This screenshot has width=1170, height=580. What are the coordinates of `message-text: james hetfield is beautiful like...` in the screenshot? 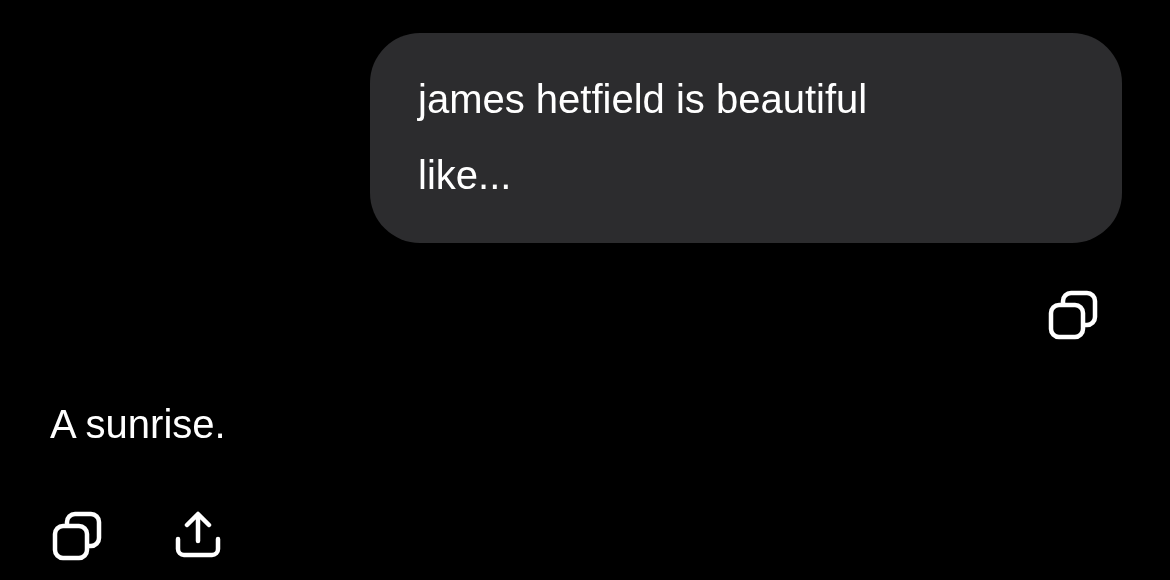 It's located at (643, 137).